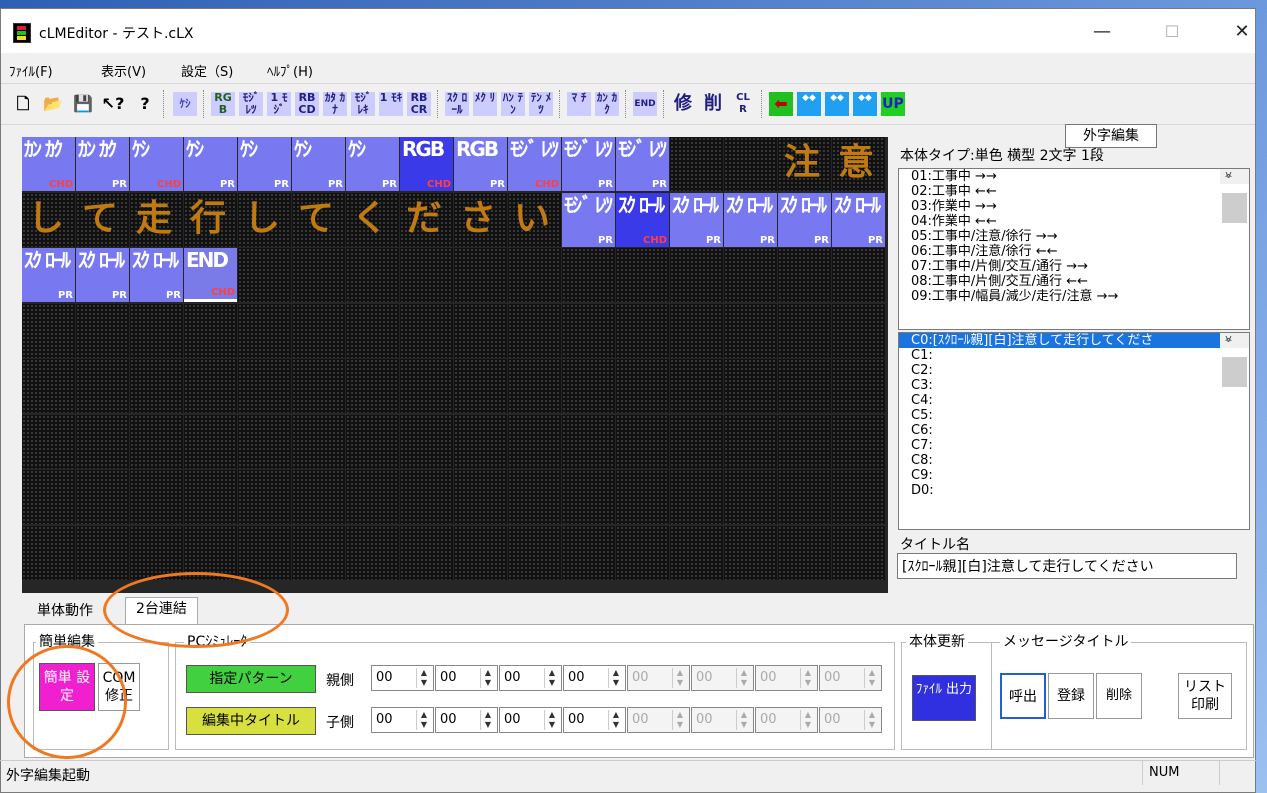  What do you see at coordinates (1074, 370) in the screenshot?
I see `list-item: C2:` at bounding box center [1074, 370].